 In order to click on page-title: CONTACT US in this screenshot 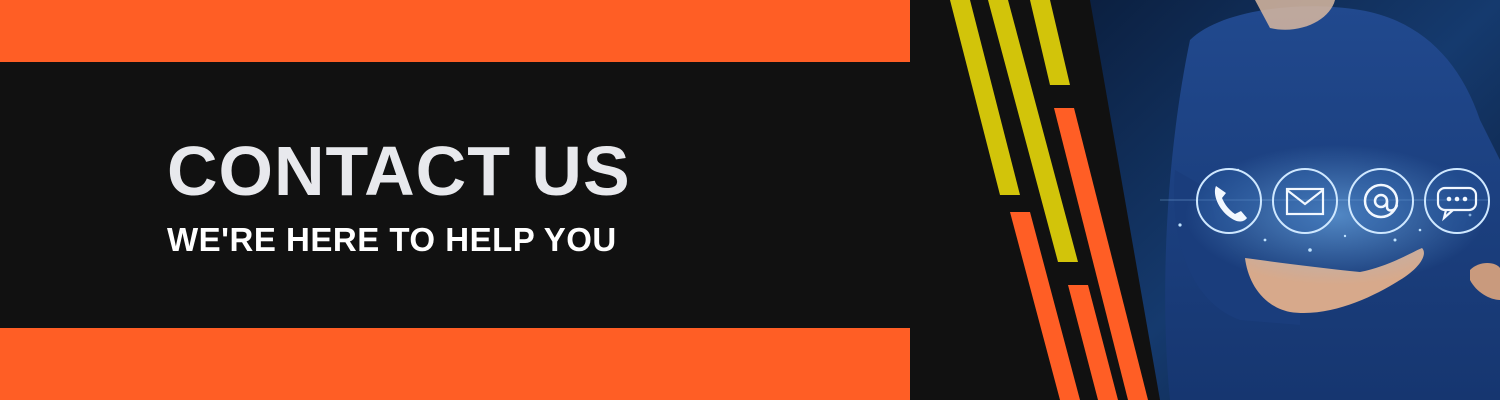, I will do `click(399, 171)`.